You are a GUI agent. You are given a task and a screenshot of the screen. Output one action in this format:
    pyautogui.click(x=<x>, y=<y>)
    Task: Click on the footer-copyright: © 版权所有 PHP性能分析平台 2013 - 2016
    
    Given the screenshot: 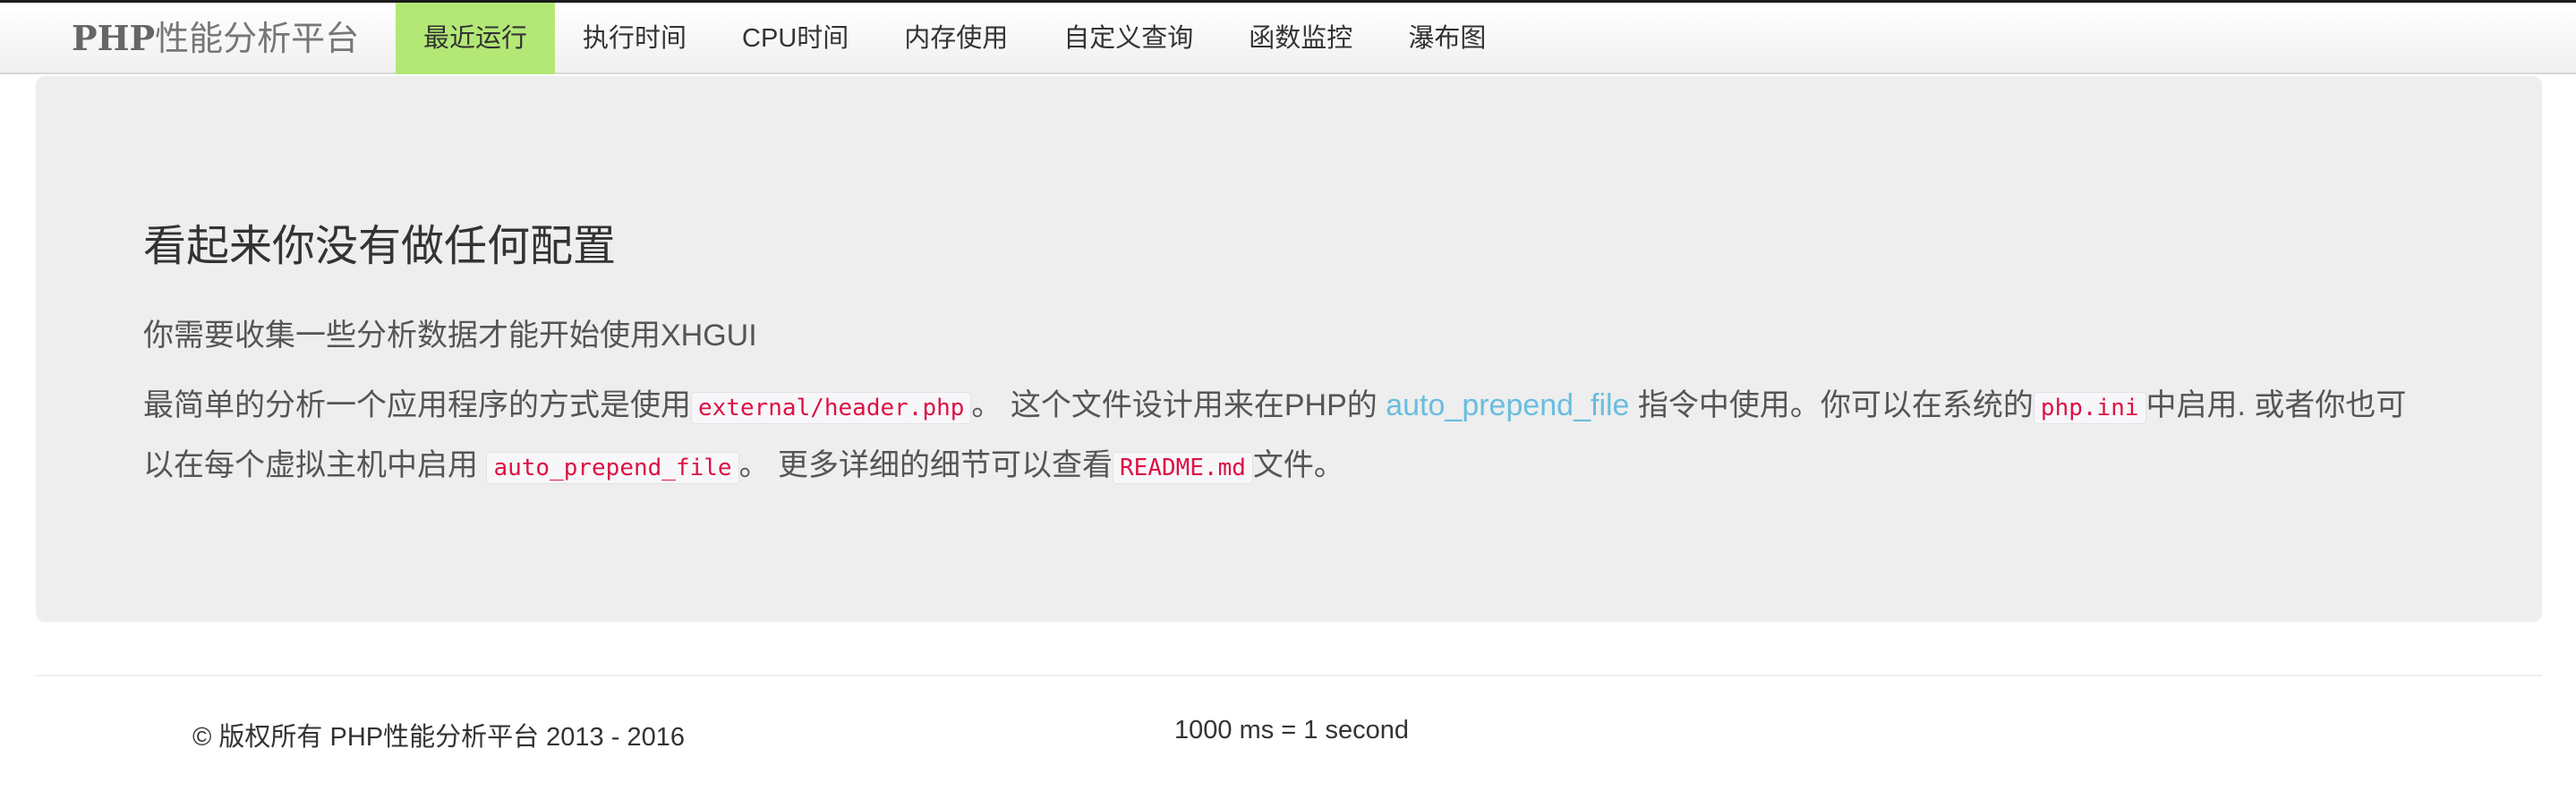 What is the action you would take?
    pyautogui.click(x=438, y=738)
    